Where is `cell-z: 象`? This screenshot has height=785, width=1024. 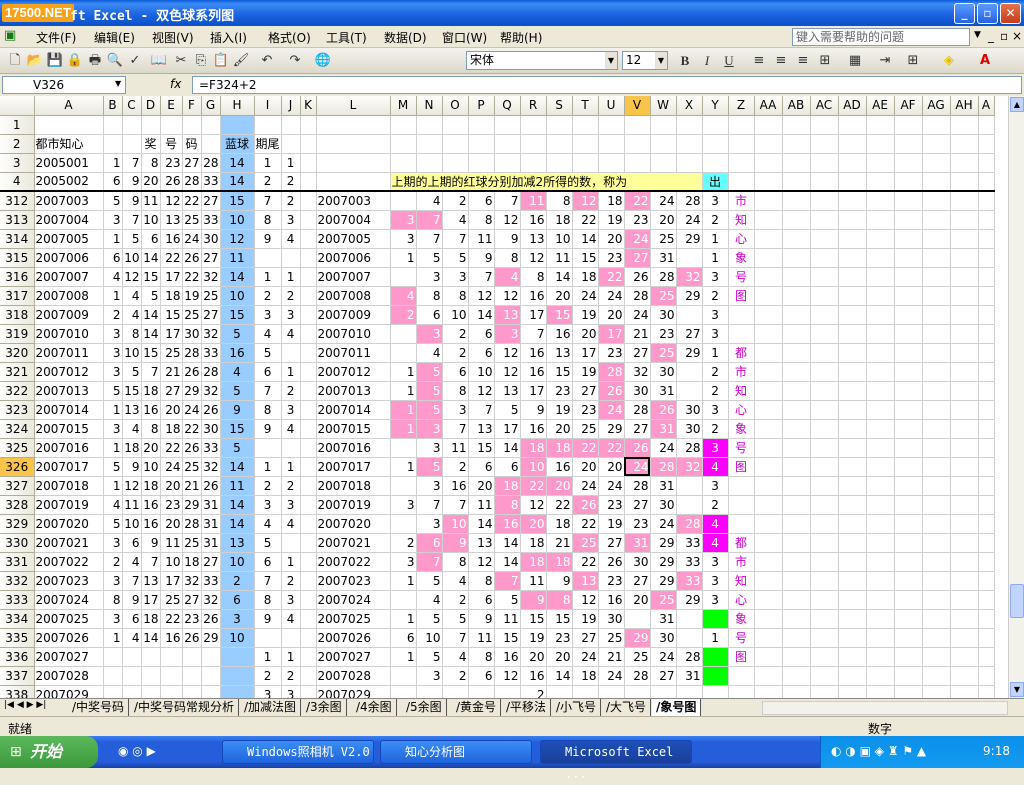
cell-z: 象 is located at coordinates (741, 429).